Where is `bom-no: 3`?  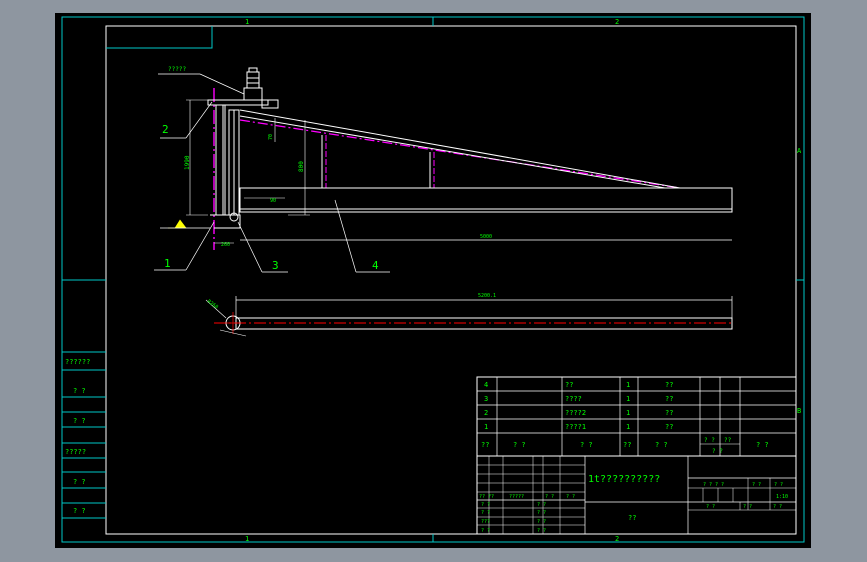 bom-no: 3 is located at coordinates (486, 399).